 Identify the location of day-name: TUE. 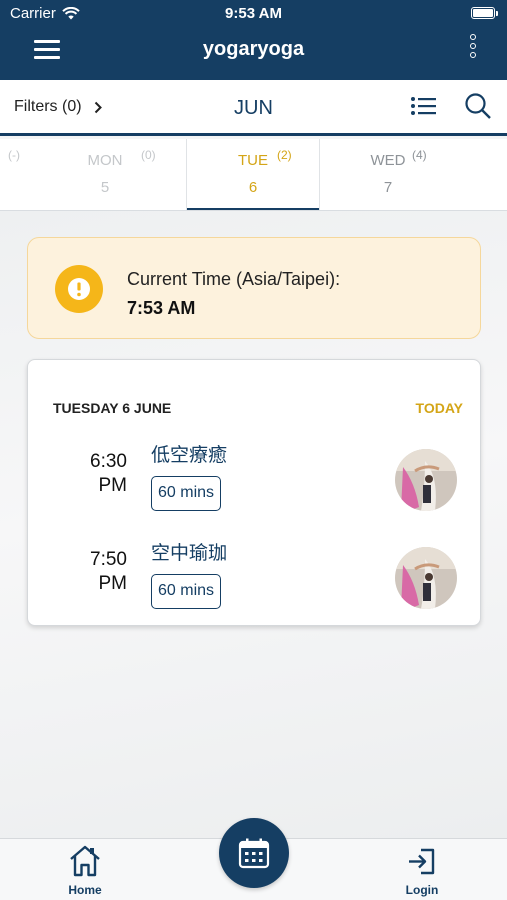
(253, 160).